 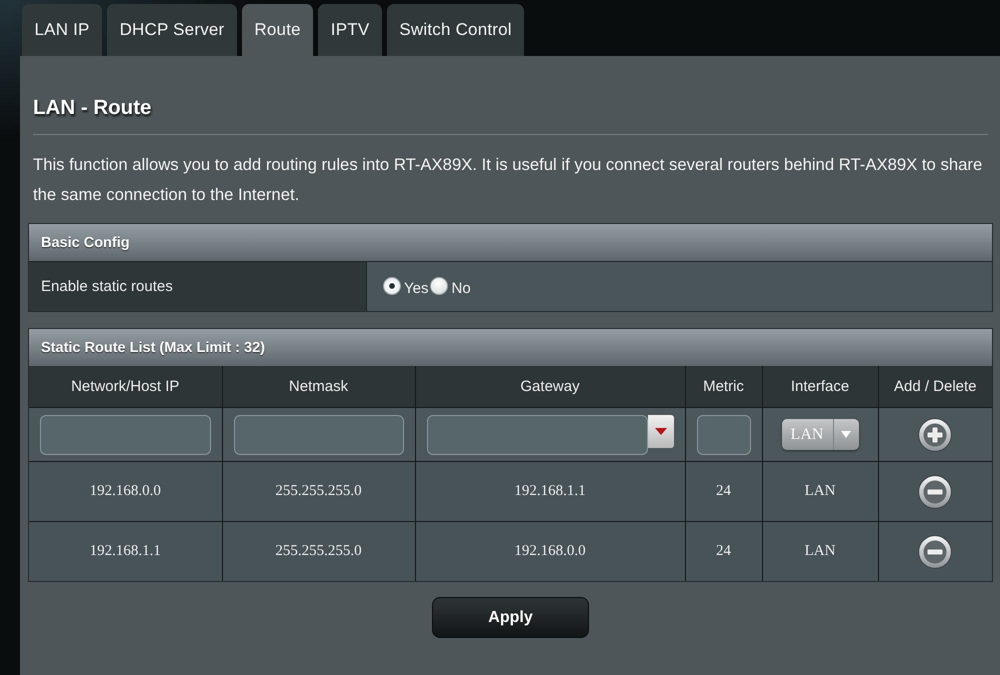 I want to click on radio-option: Yes, so click(x=405, y=286).